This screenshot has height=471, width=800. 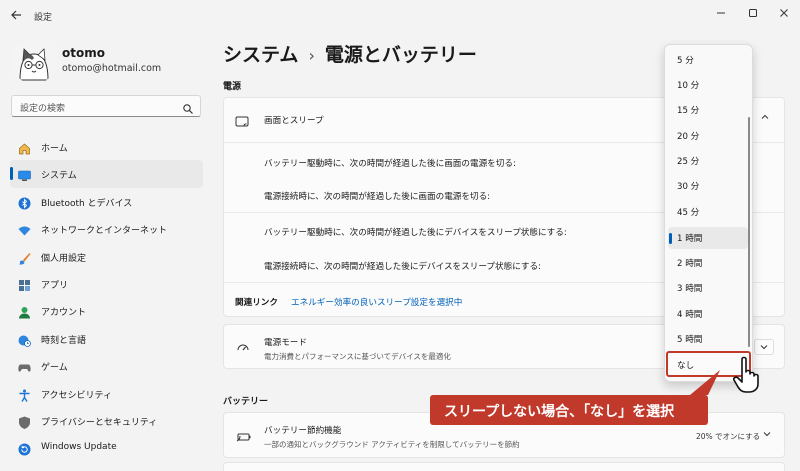 What do you see at coordinates (24, 202) in the screenshot?
I see `bluetooth-icon` at bounding box center [24, 202].